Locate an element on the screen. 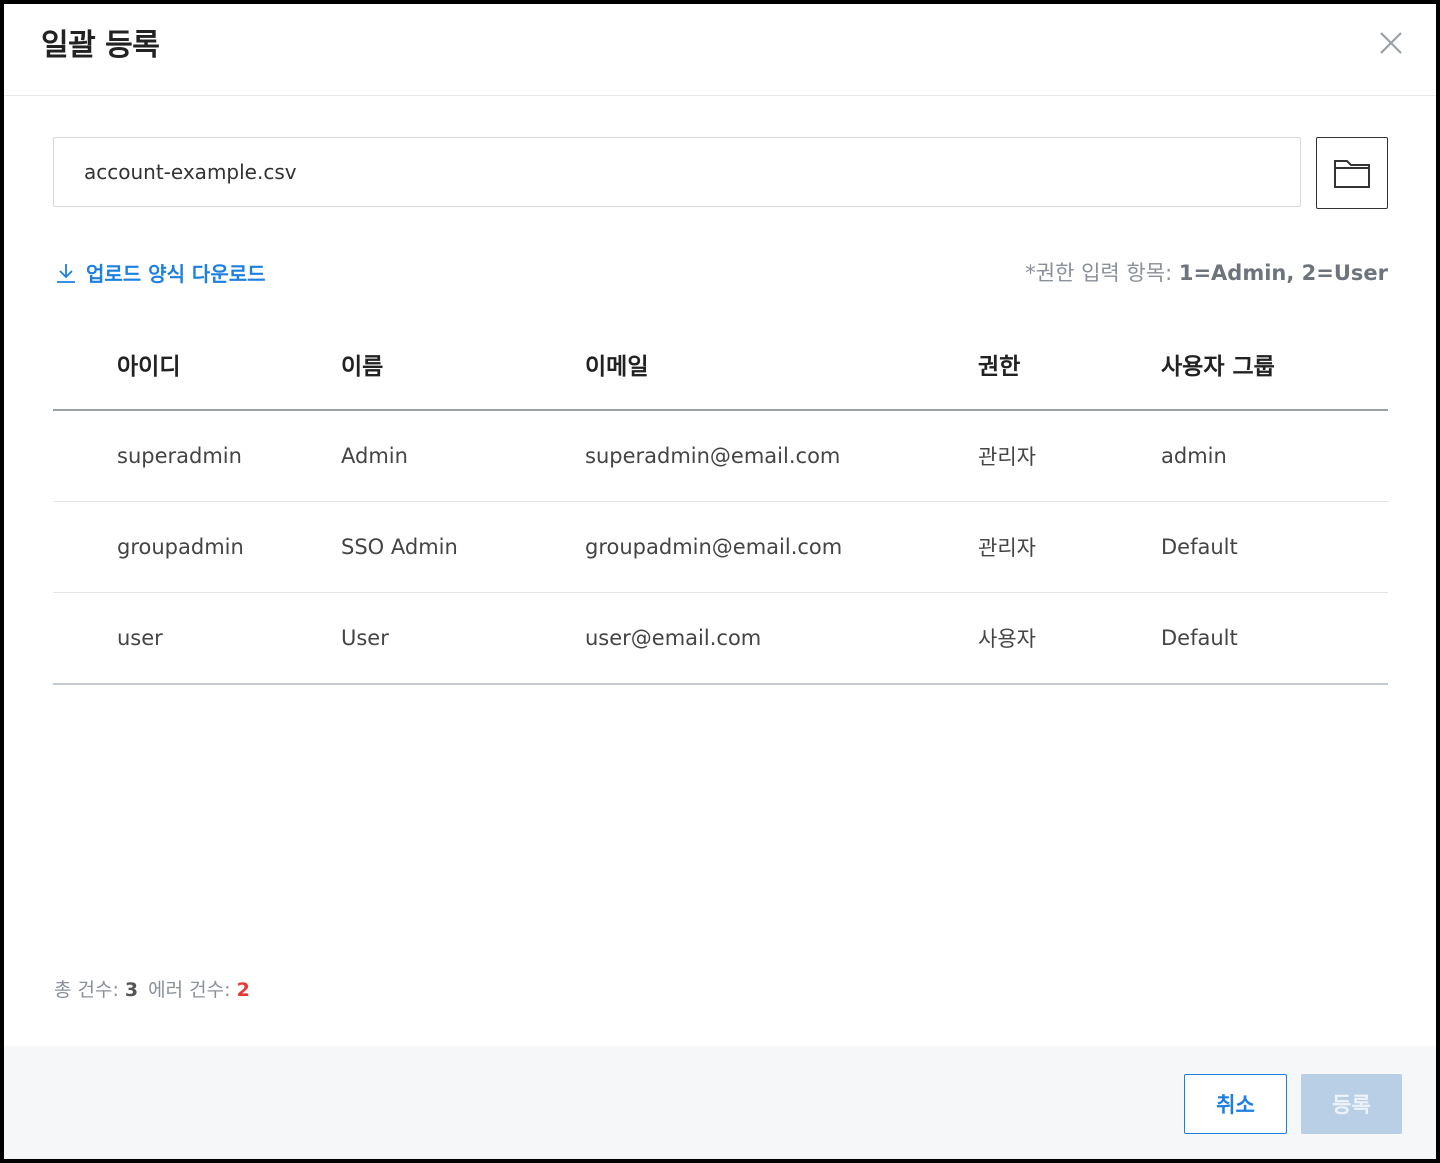 Image resolution: width=1440 pixels, height=1163 pixels. column-header-role: 권한 is located at coordinates (999, 367).